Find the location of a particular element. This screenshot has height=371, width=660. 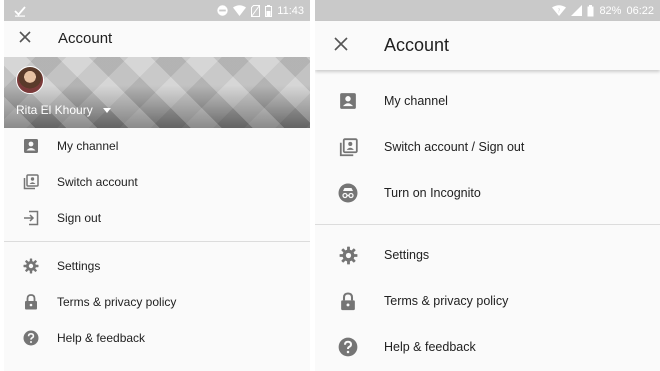

checkmark-icon is located at coordinates (20, 11).